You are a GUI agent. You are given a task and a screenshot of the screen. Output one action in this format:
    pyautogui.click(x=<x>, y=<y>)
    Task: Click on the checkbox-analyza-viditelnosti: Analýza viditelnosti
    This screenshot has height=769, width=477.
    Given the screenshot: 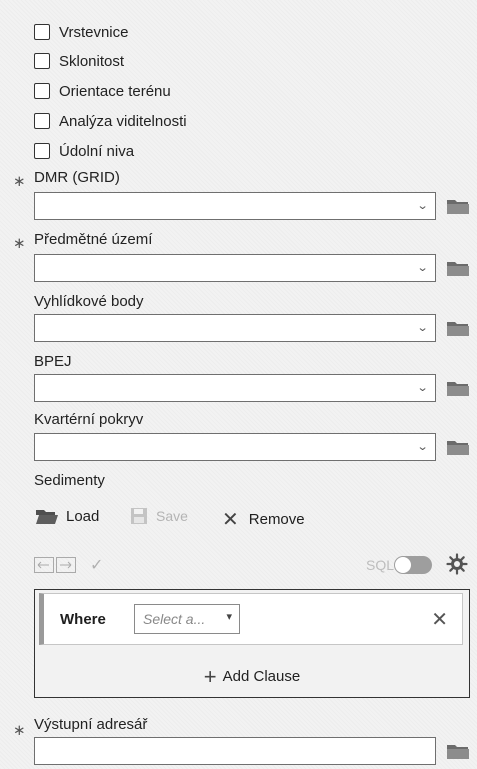 What is the action you would take?
    pyautogui.click(x=110, y=121)
    